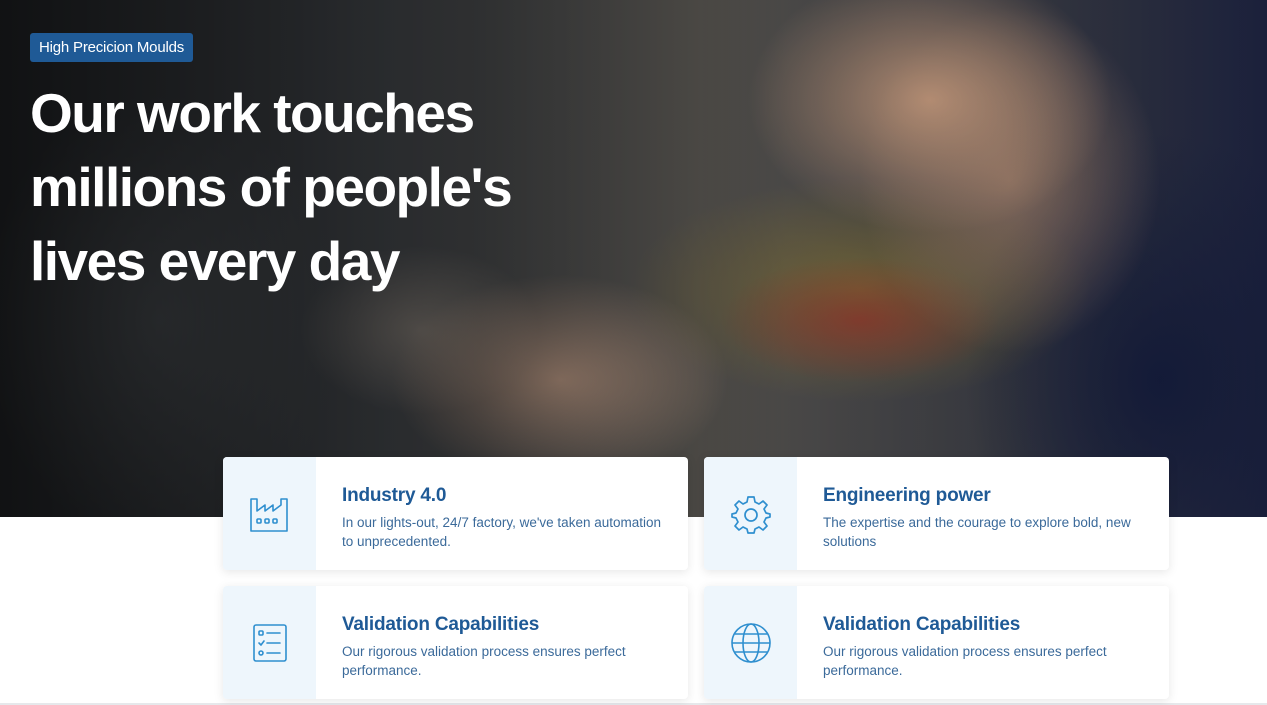 The image size is (1267, 705). Describe the element at coordinates (270, 514) in the screenshot. I see `factory-icon` at that location.